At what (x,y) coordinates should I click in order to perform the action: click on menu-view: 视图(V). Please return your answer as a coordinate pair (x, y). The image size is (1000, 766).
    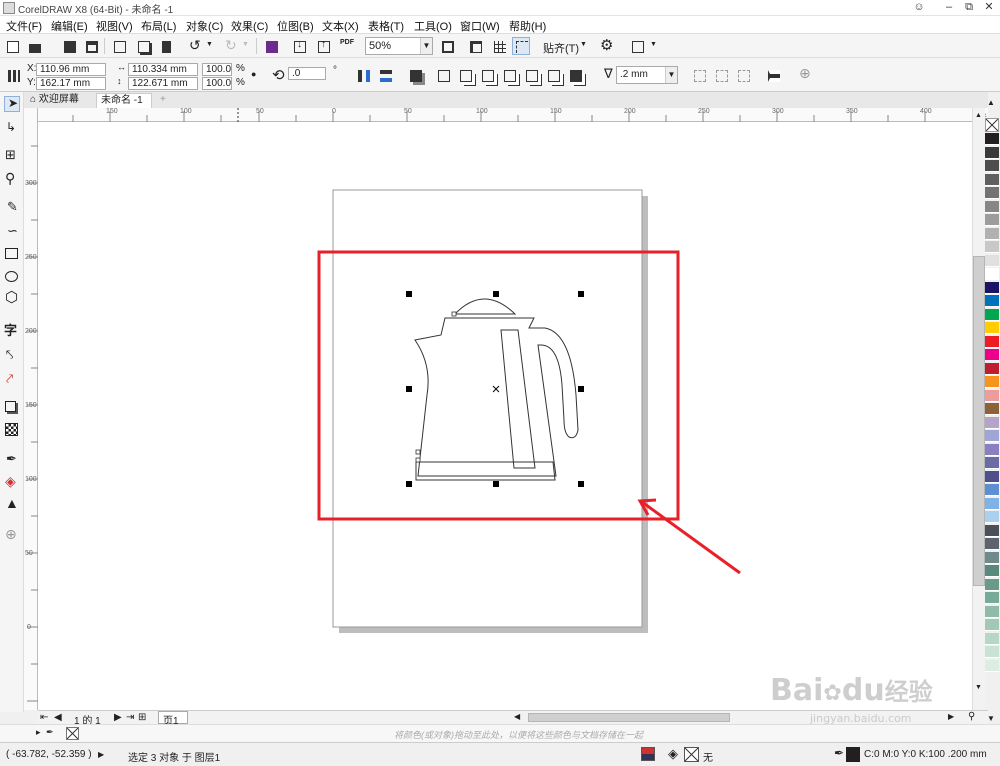
    Looking at the image, I should click on (114, 26).